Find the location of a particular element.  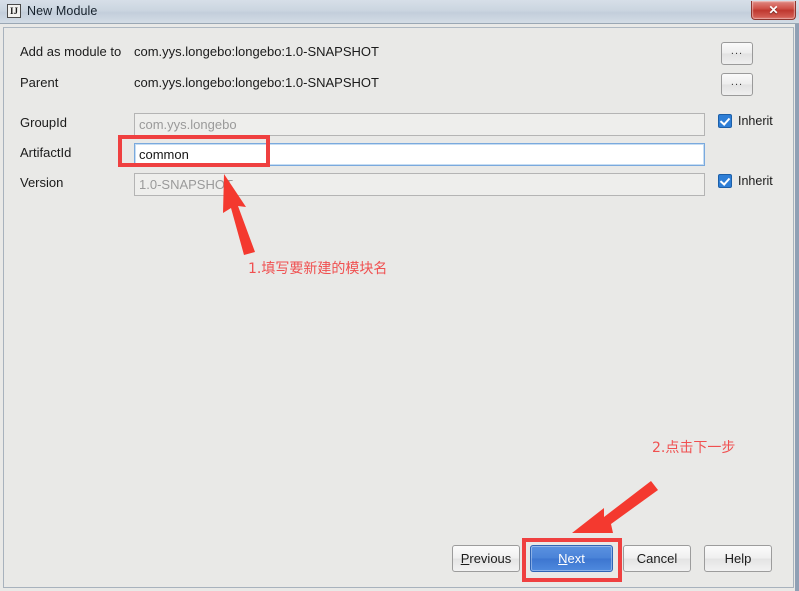

inherit-label-version: Inherit is located at coordinates (755, 181).